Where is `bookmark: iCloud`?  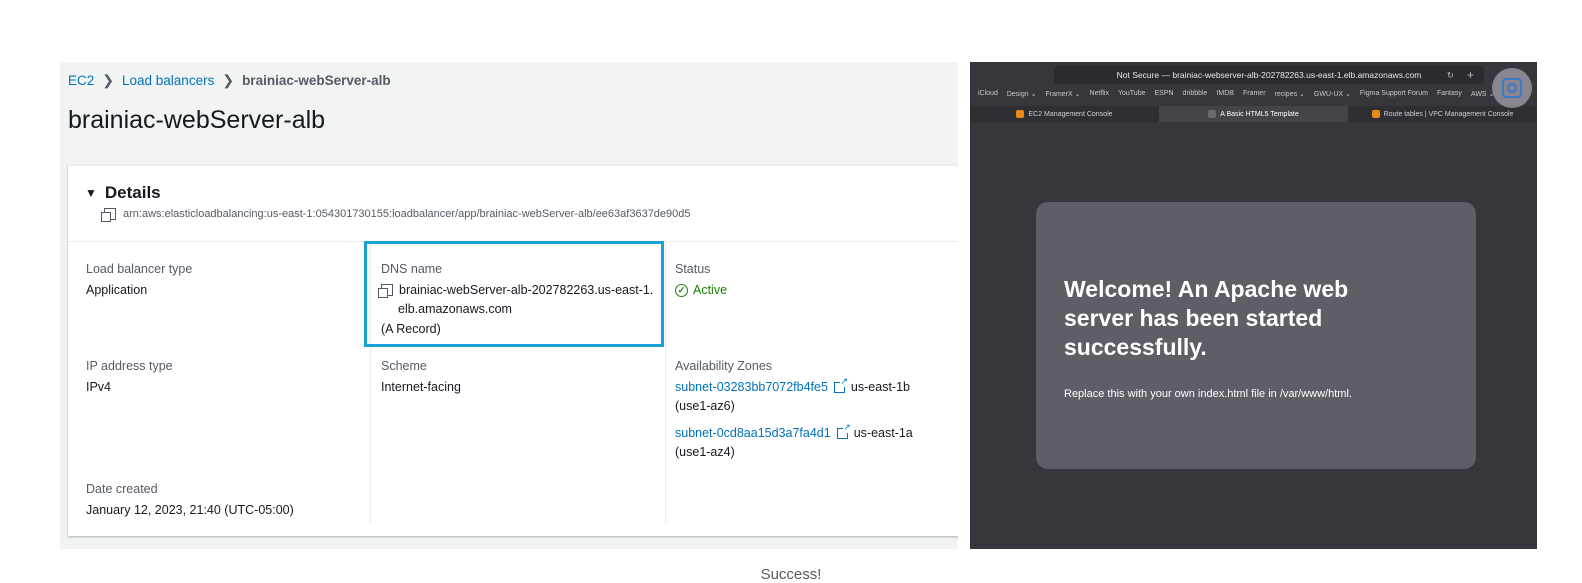 bookmark: iCloud is located at coordinates (988, 94).